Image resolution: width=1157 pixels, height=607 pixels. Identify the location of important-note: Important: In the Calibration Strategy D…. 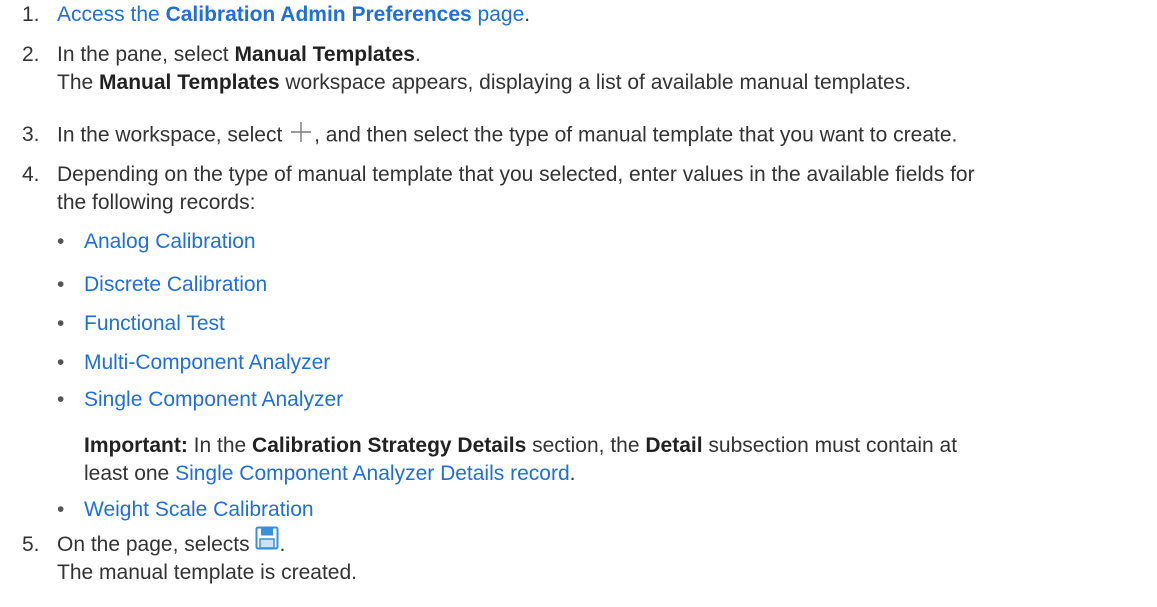
(521, 459).